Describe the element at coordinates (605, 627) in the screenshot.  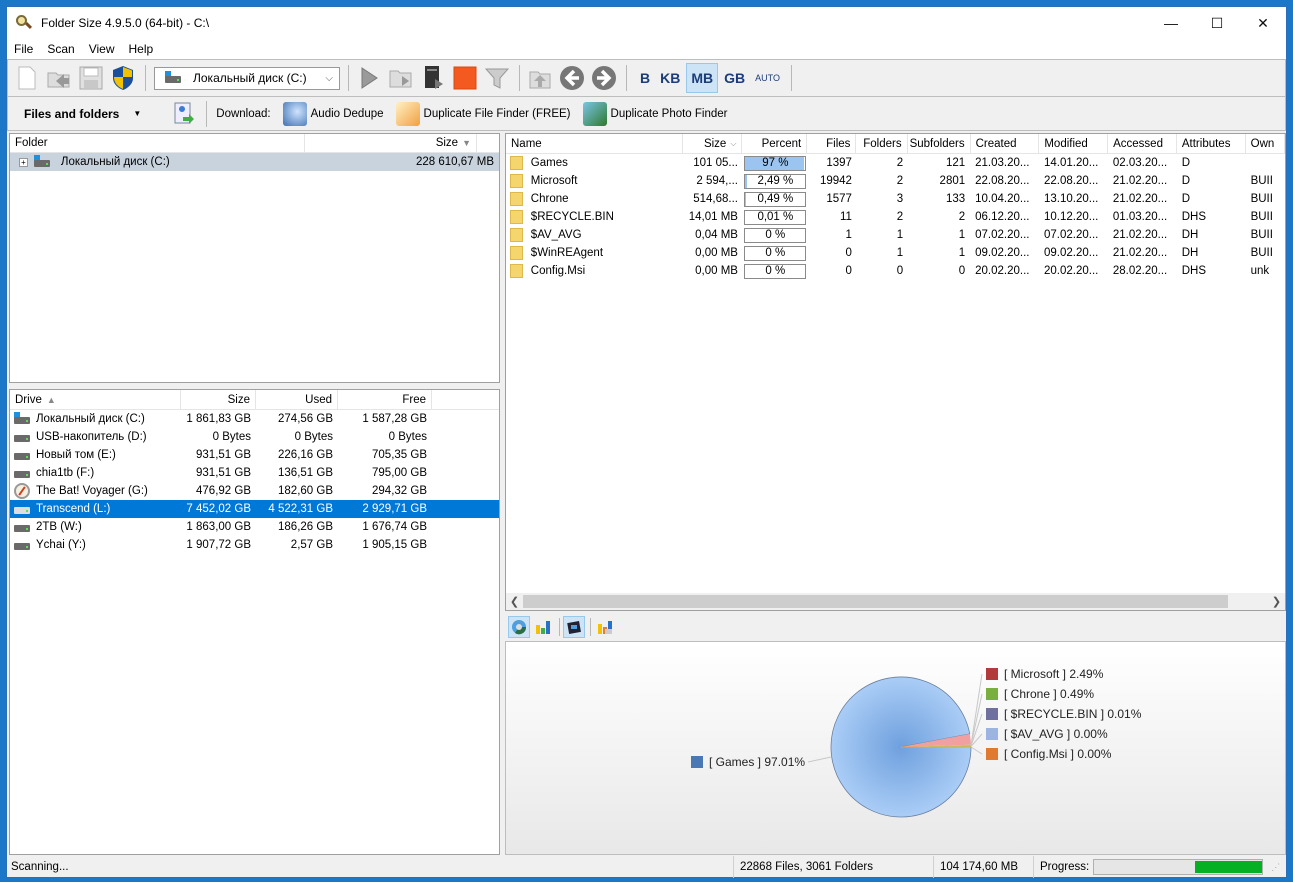
I see `export-chart-icon` at that location.